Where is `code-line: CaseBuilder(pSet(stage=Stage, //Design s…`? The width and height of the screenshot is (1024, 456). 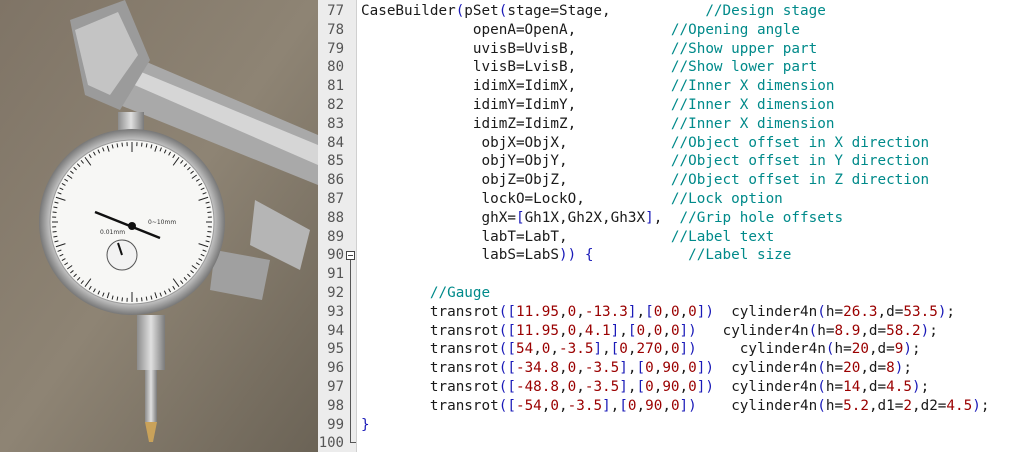 code-line: CaseBuilder(pSet(stage=Stage, //Design s… is located at coordinates (593, 11).